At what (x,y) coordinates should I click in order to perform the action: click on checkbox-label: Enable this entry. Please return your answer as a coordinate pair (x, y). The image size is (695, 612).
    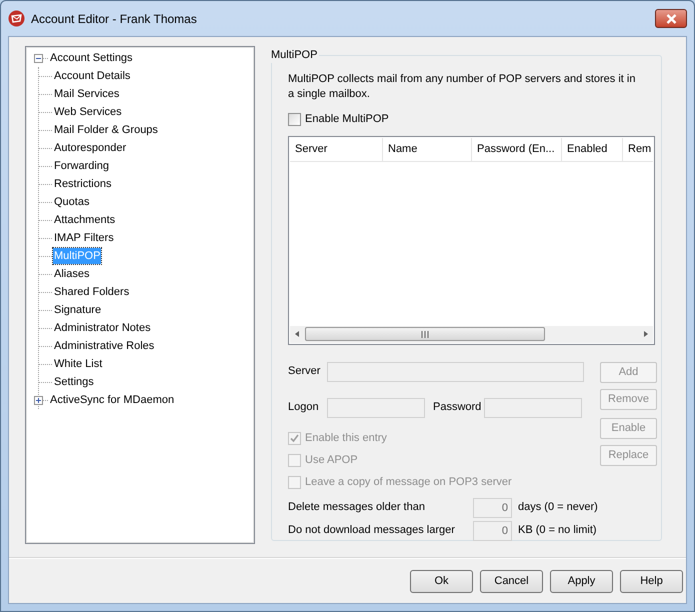
    Looking at the image, I should click on (346, 438).